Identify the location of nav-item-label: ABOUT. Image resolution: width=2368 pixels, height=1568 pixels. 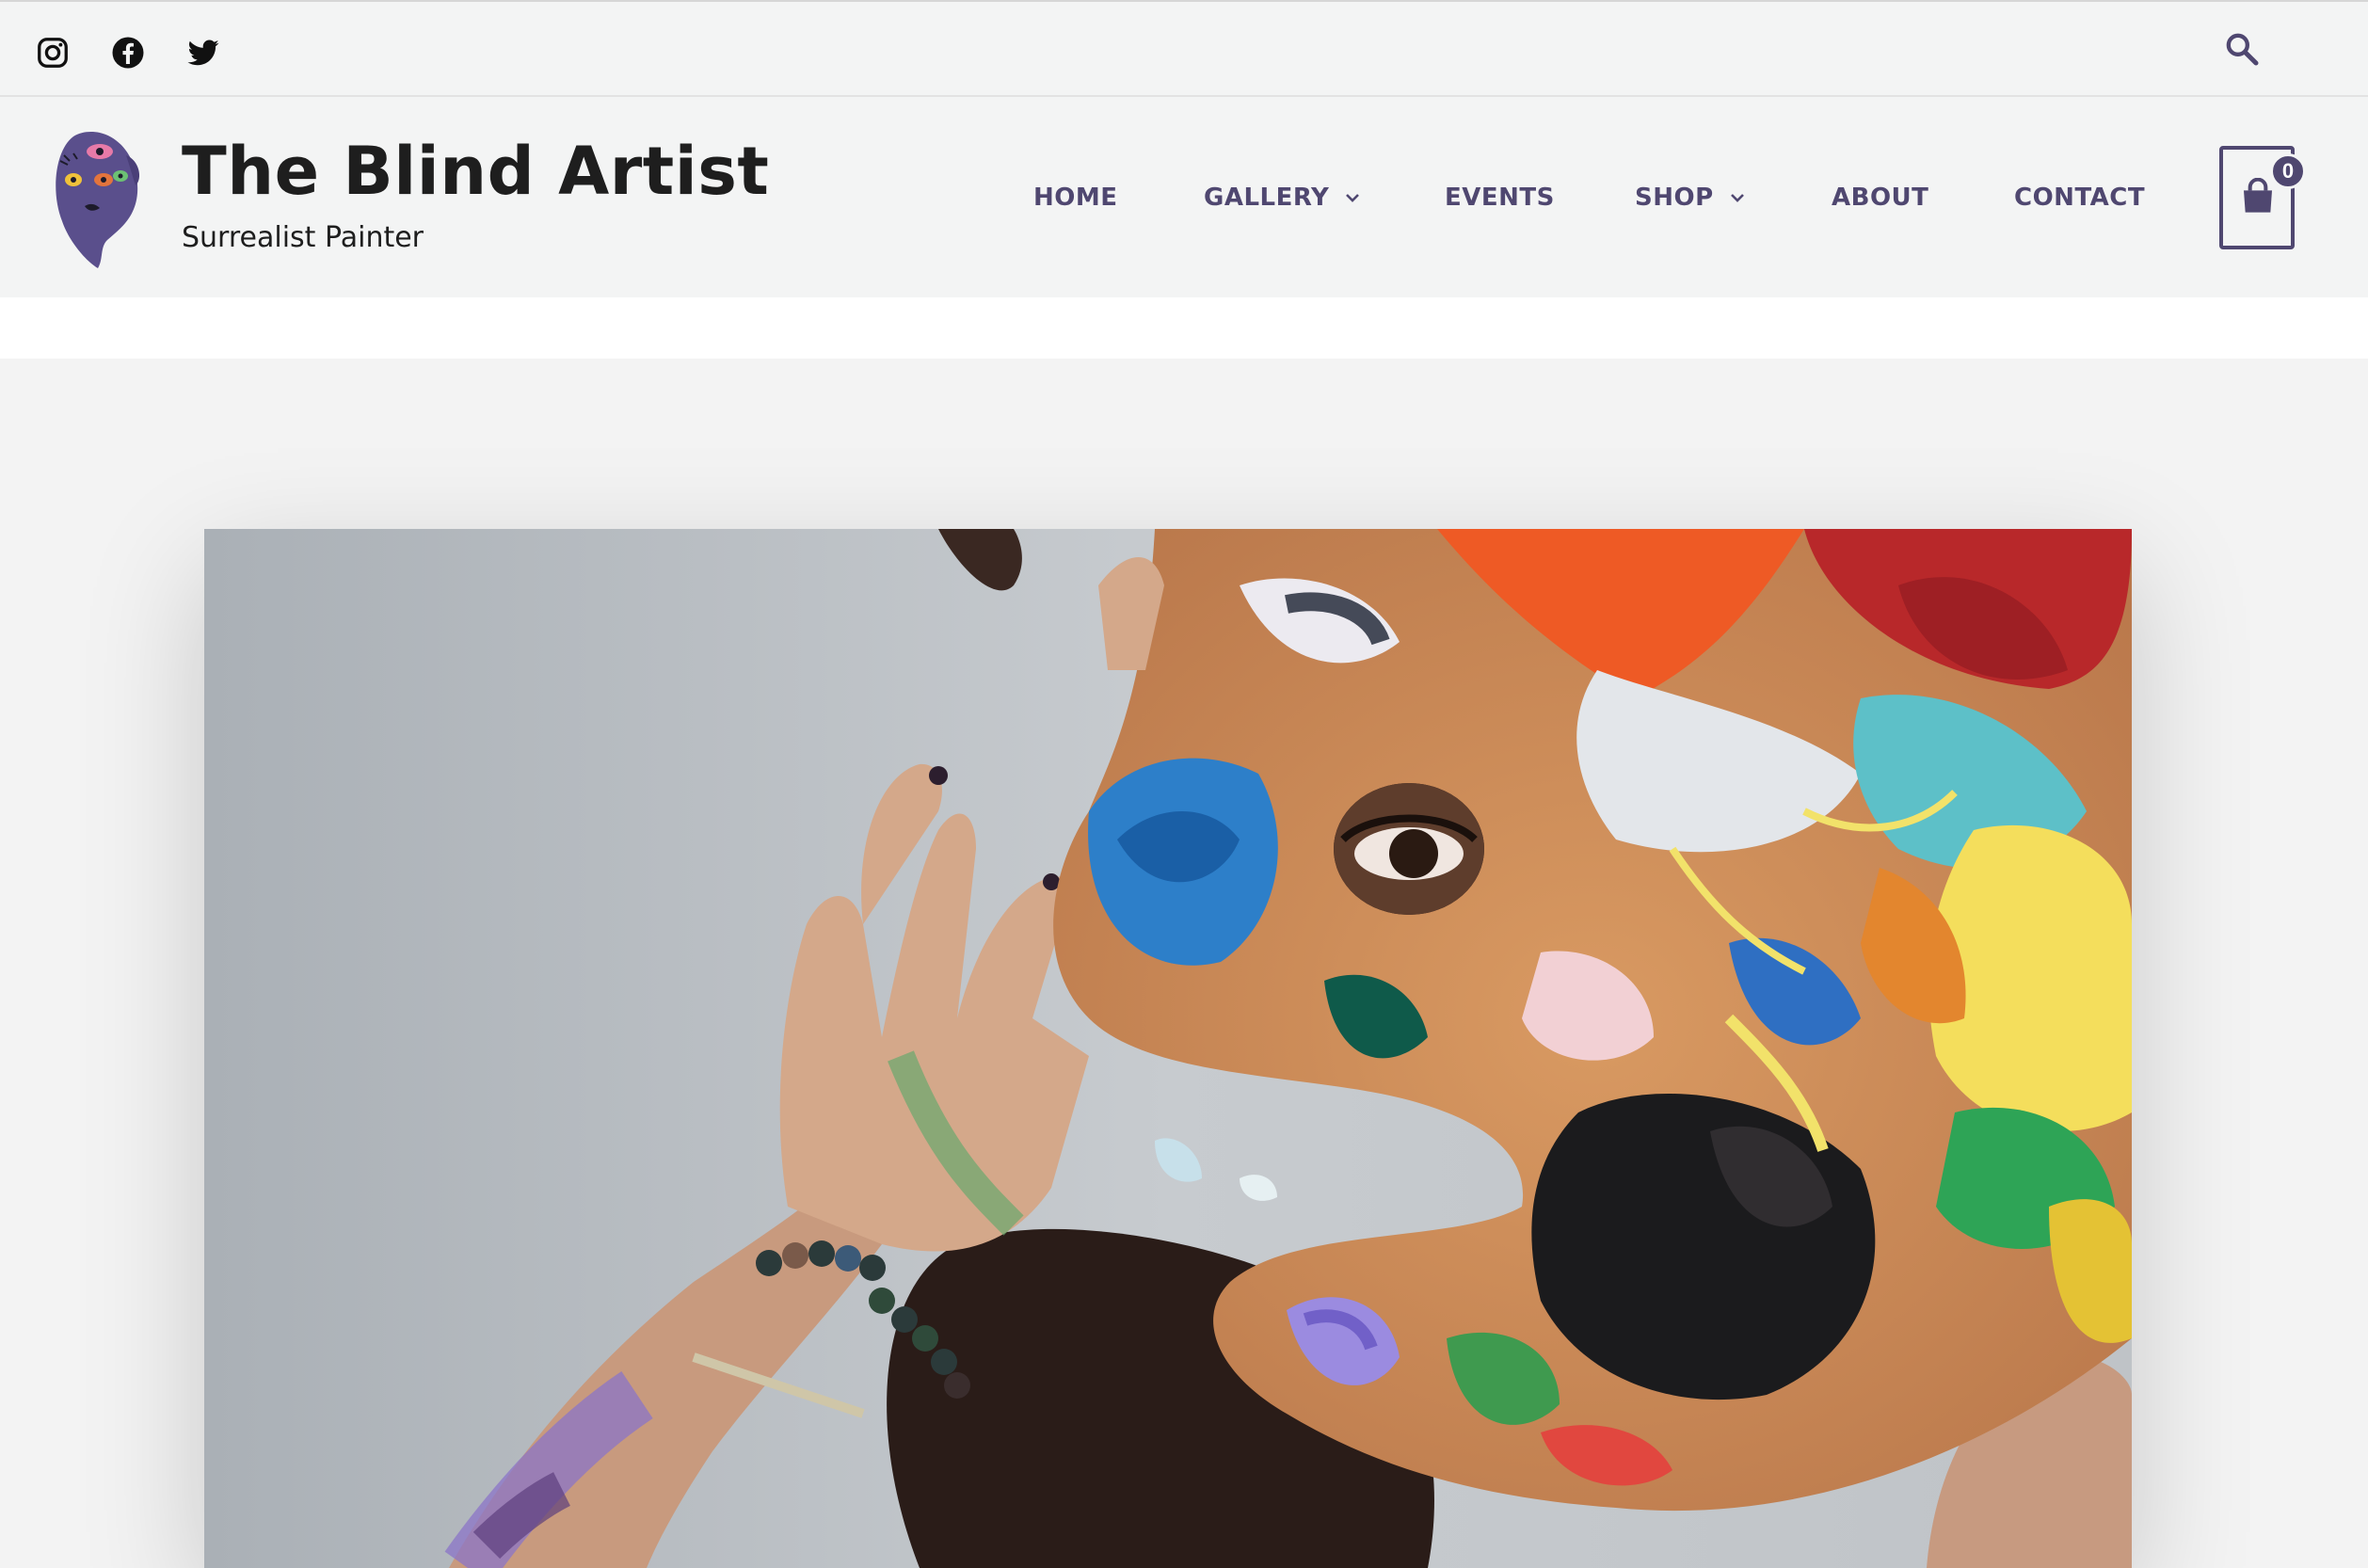
(1880, 198).